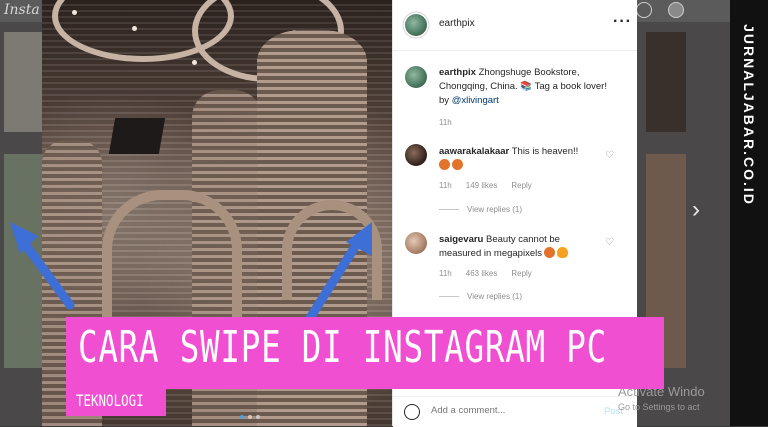  I want to click on category-label: TEKNOLOGI, so click(110, 401).